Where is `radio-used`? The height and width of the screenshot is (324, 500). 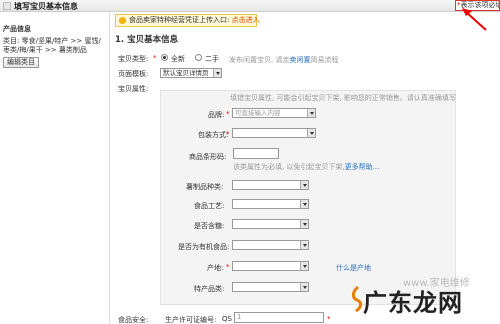
radio-used is located at coordinates (198, 57).